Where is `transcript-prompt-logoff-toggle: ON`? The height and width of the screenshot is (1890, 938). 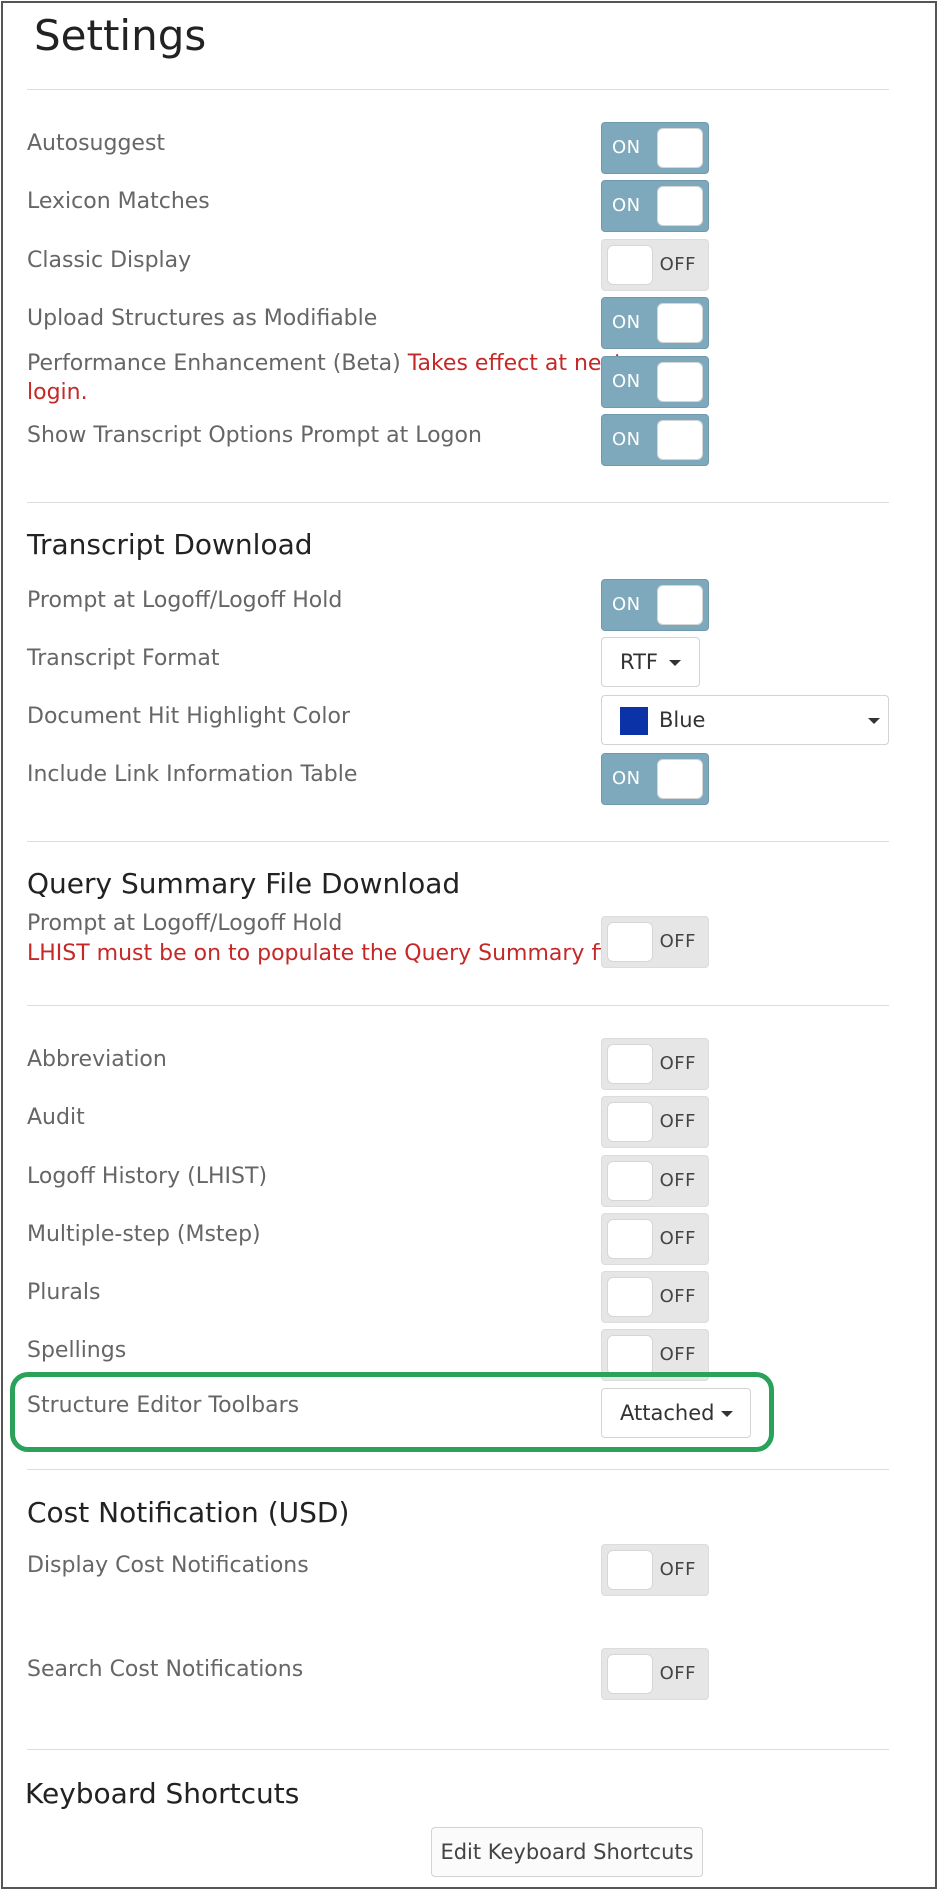
transcript-prompt-logoff-toggle: ON is located at coordinates (655, 605).